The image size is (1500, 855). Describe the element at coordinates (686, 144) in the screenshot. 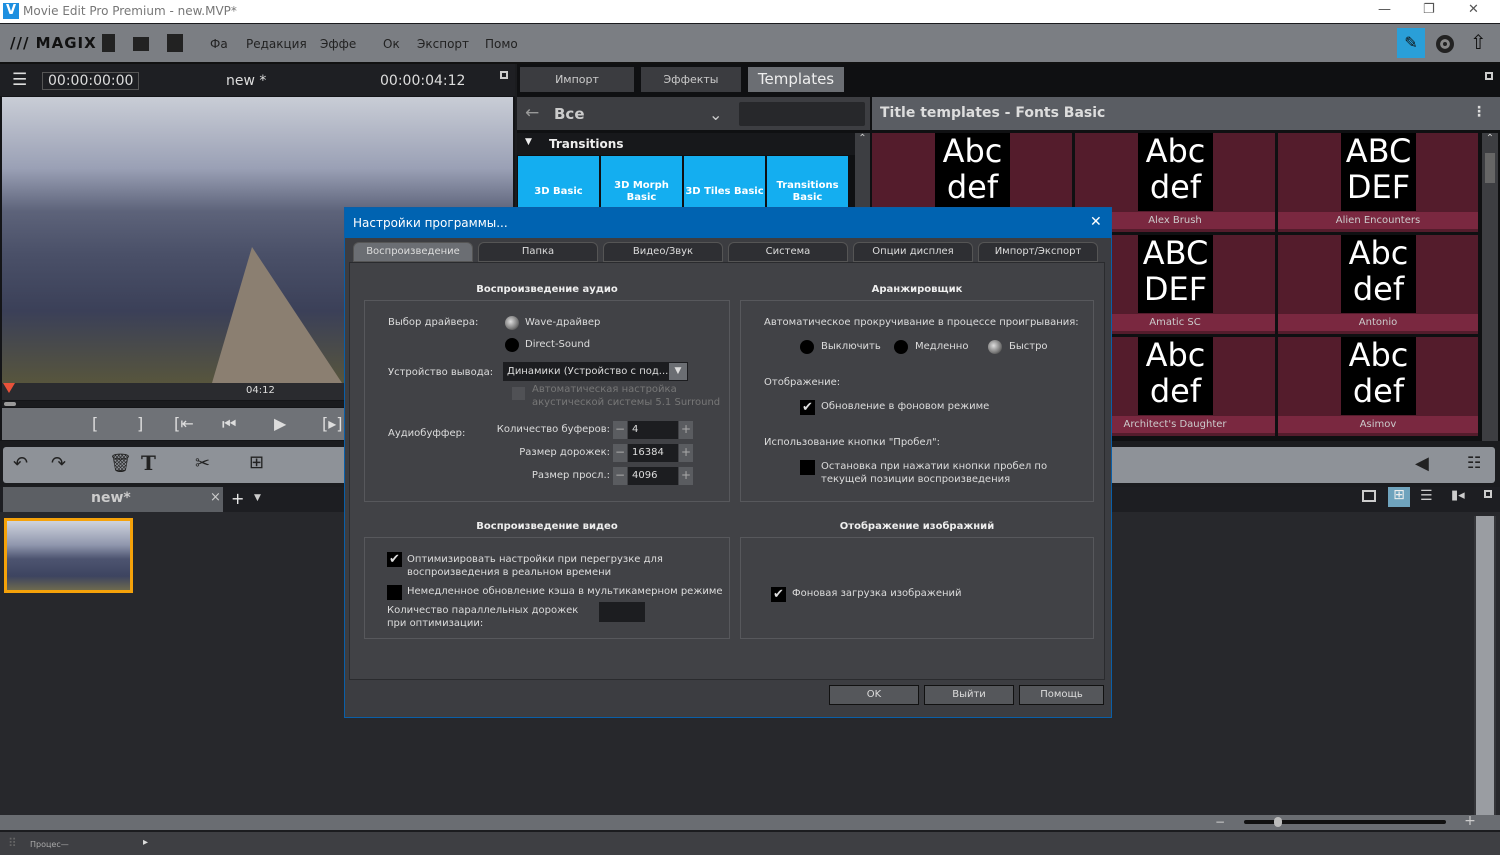

I see `section-header: ▼ Transitions` at that location.